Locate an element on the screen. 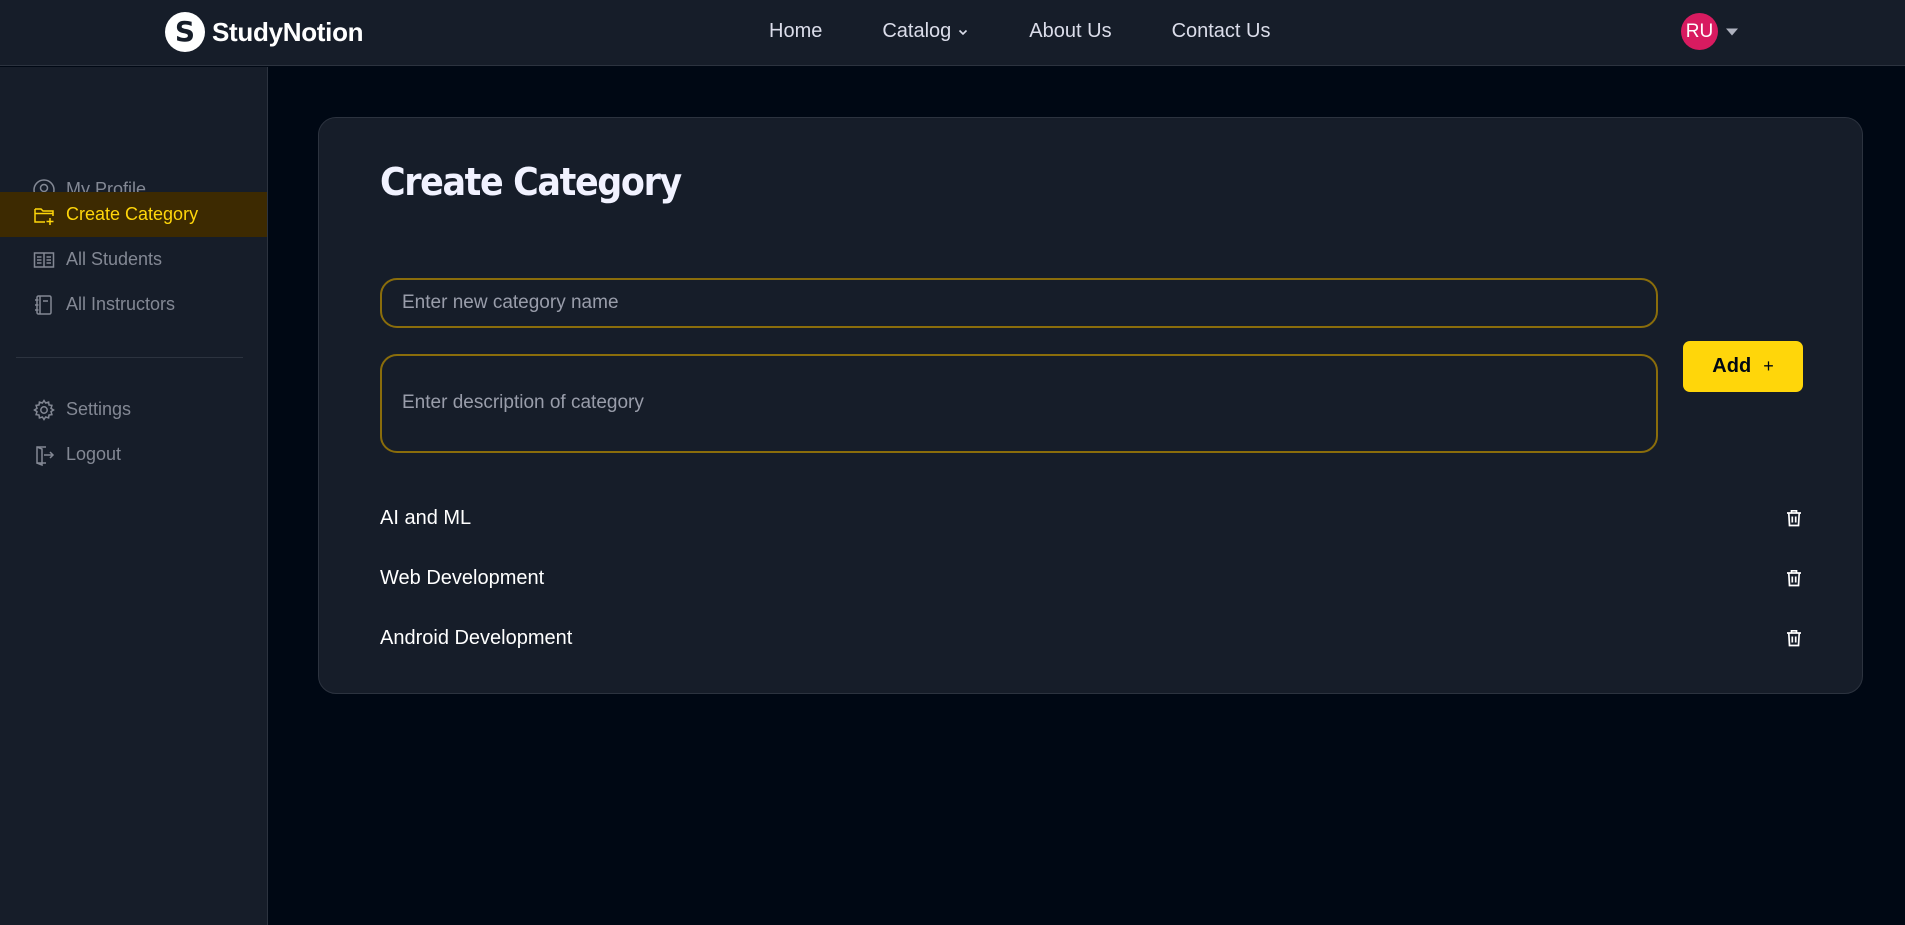  profile-dropdown: RU is located at coordinates (1710, 31).